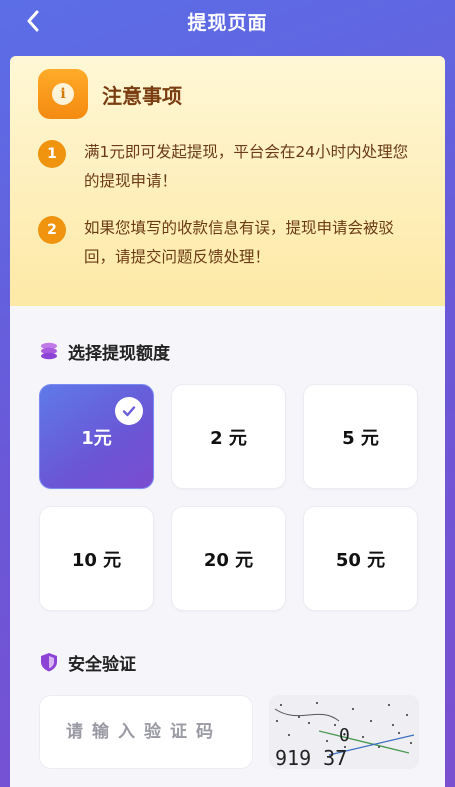 The width and height of the screenshot is (455, 787). I want to click on amount-option-50: 50 元, so click(360, 558).